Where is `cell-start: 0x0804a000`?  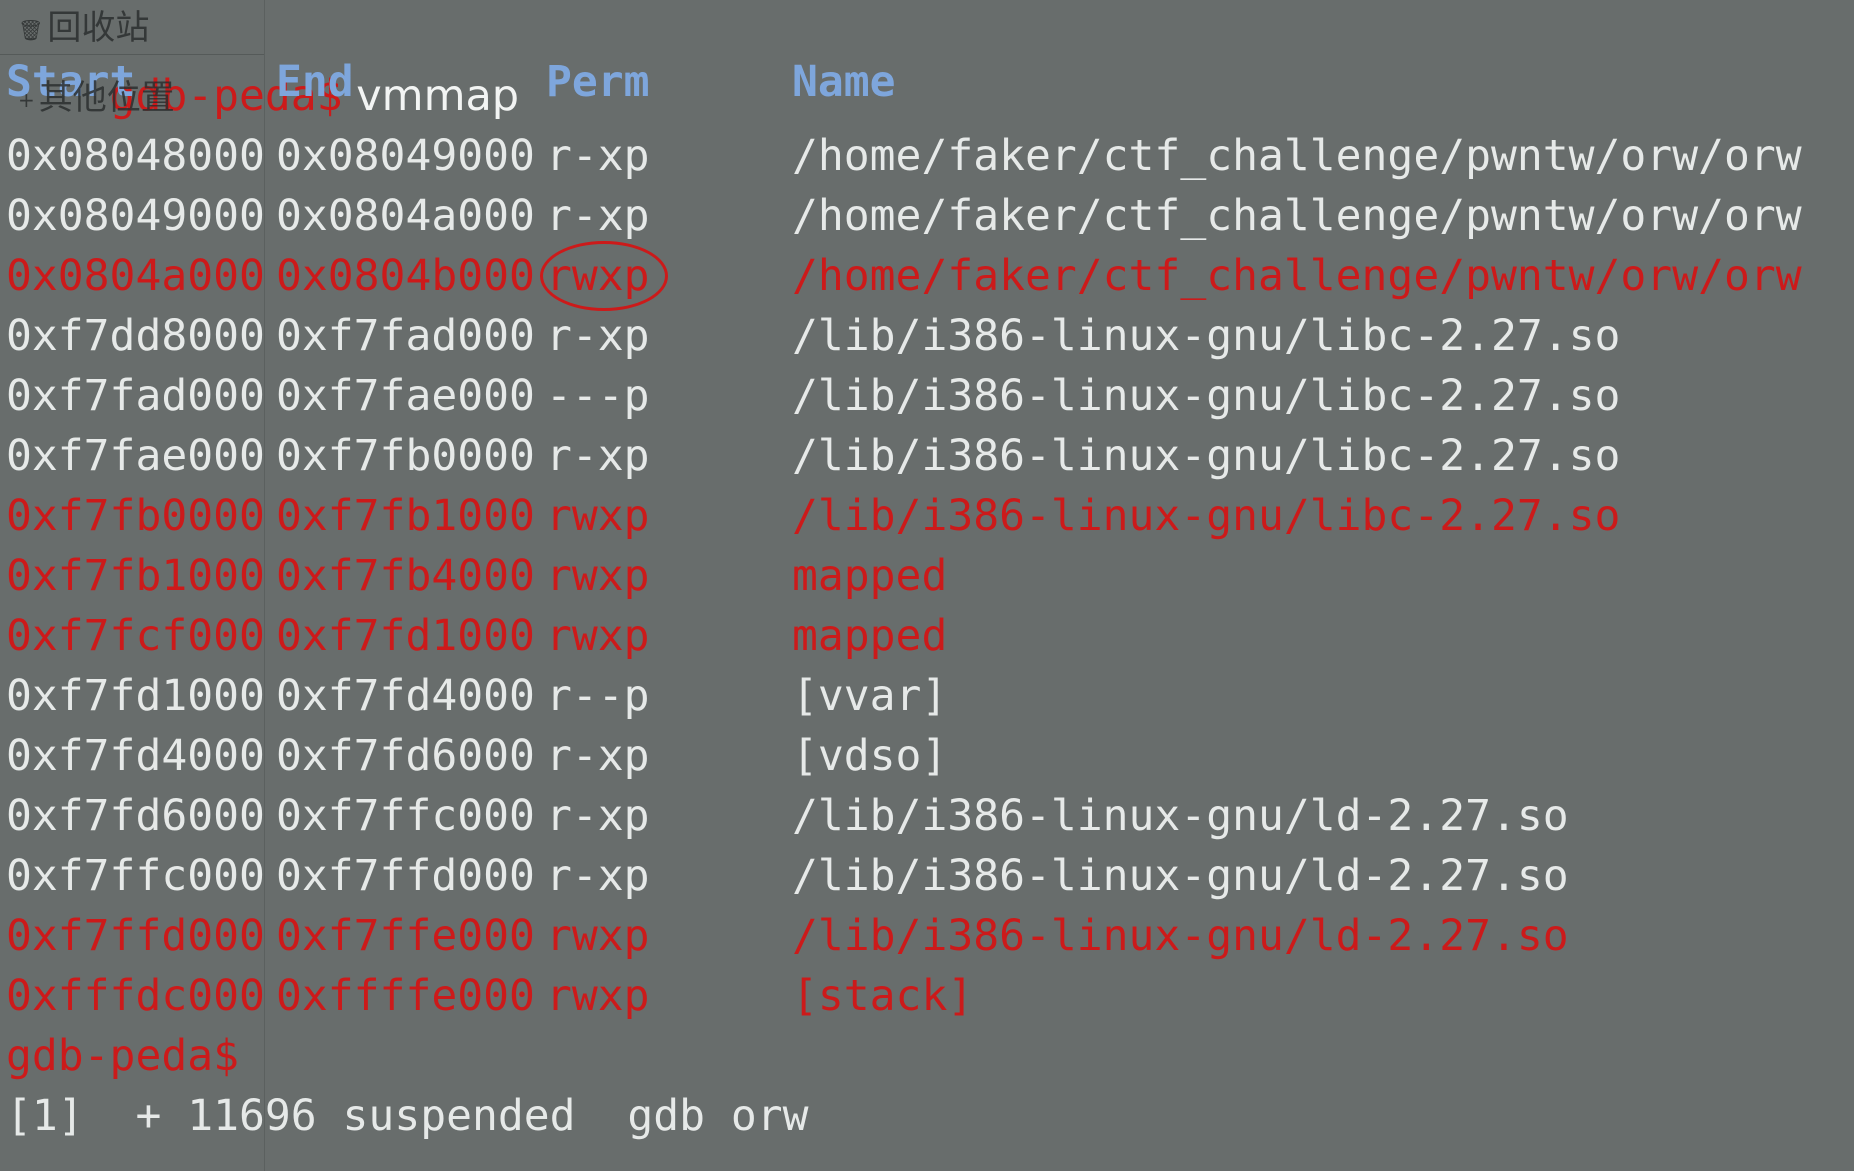
cell-start: 0x0804a000 is located at coordinates (135, 276).